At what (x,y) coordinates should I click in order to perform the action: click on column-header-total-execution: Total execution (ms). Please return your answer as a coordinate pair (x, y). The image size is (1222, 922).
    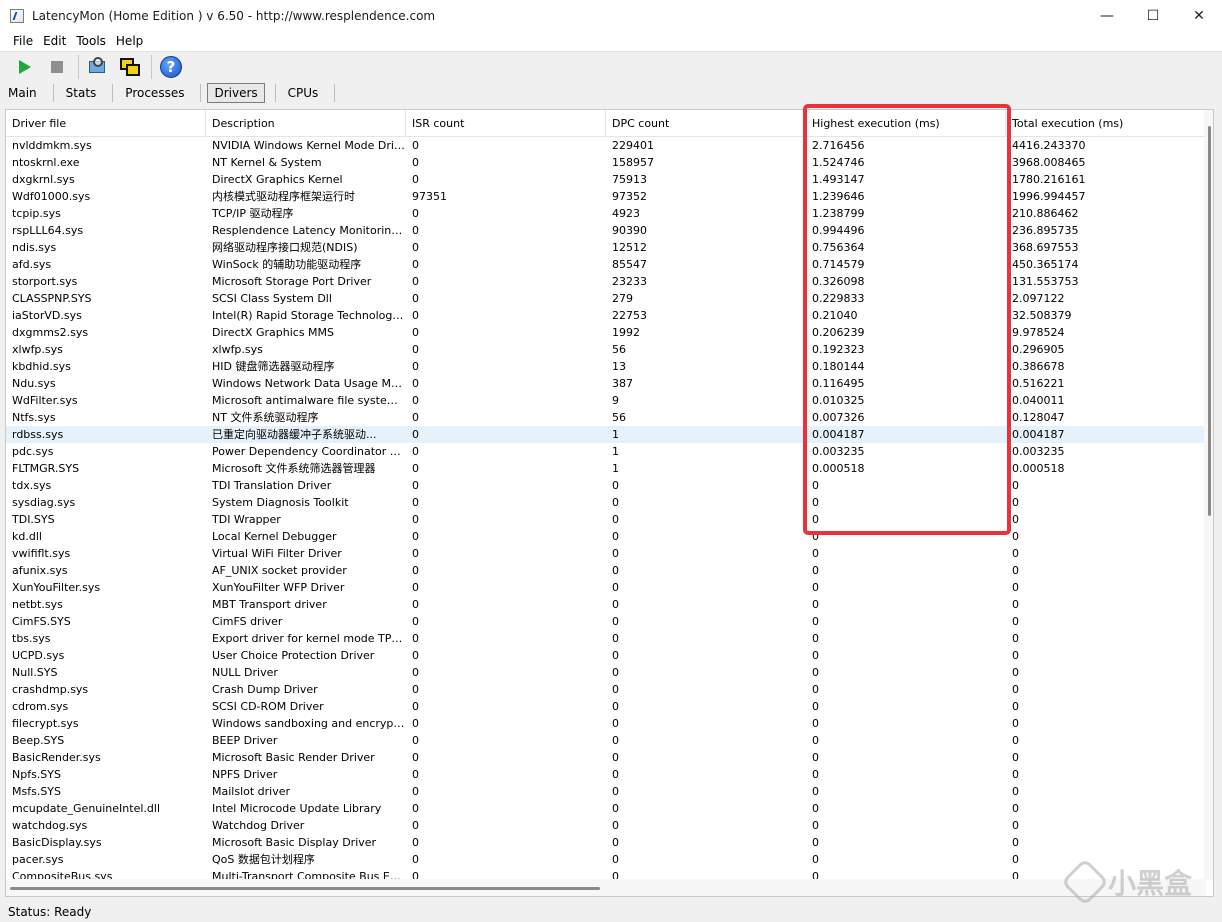
    Looking at the image, I should click on (1106, 123).